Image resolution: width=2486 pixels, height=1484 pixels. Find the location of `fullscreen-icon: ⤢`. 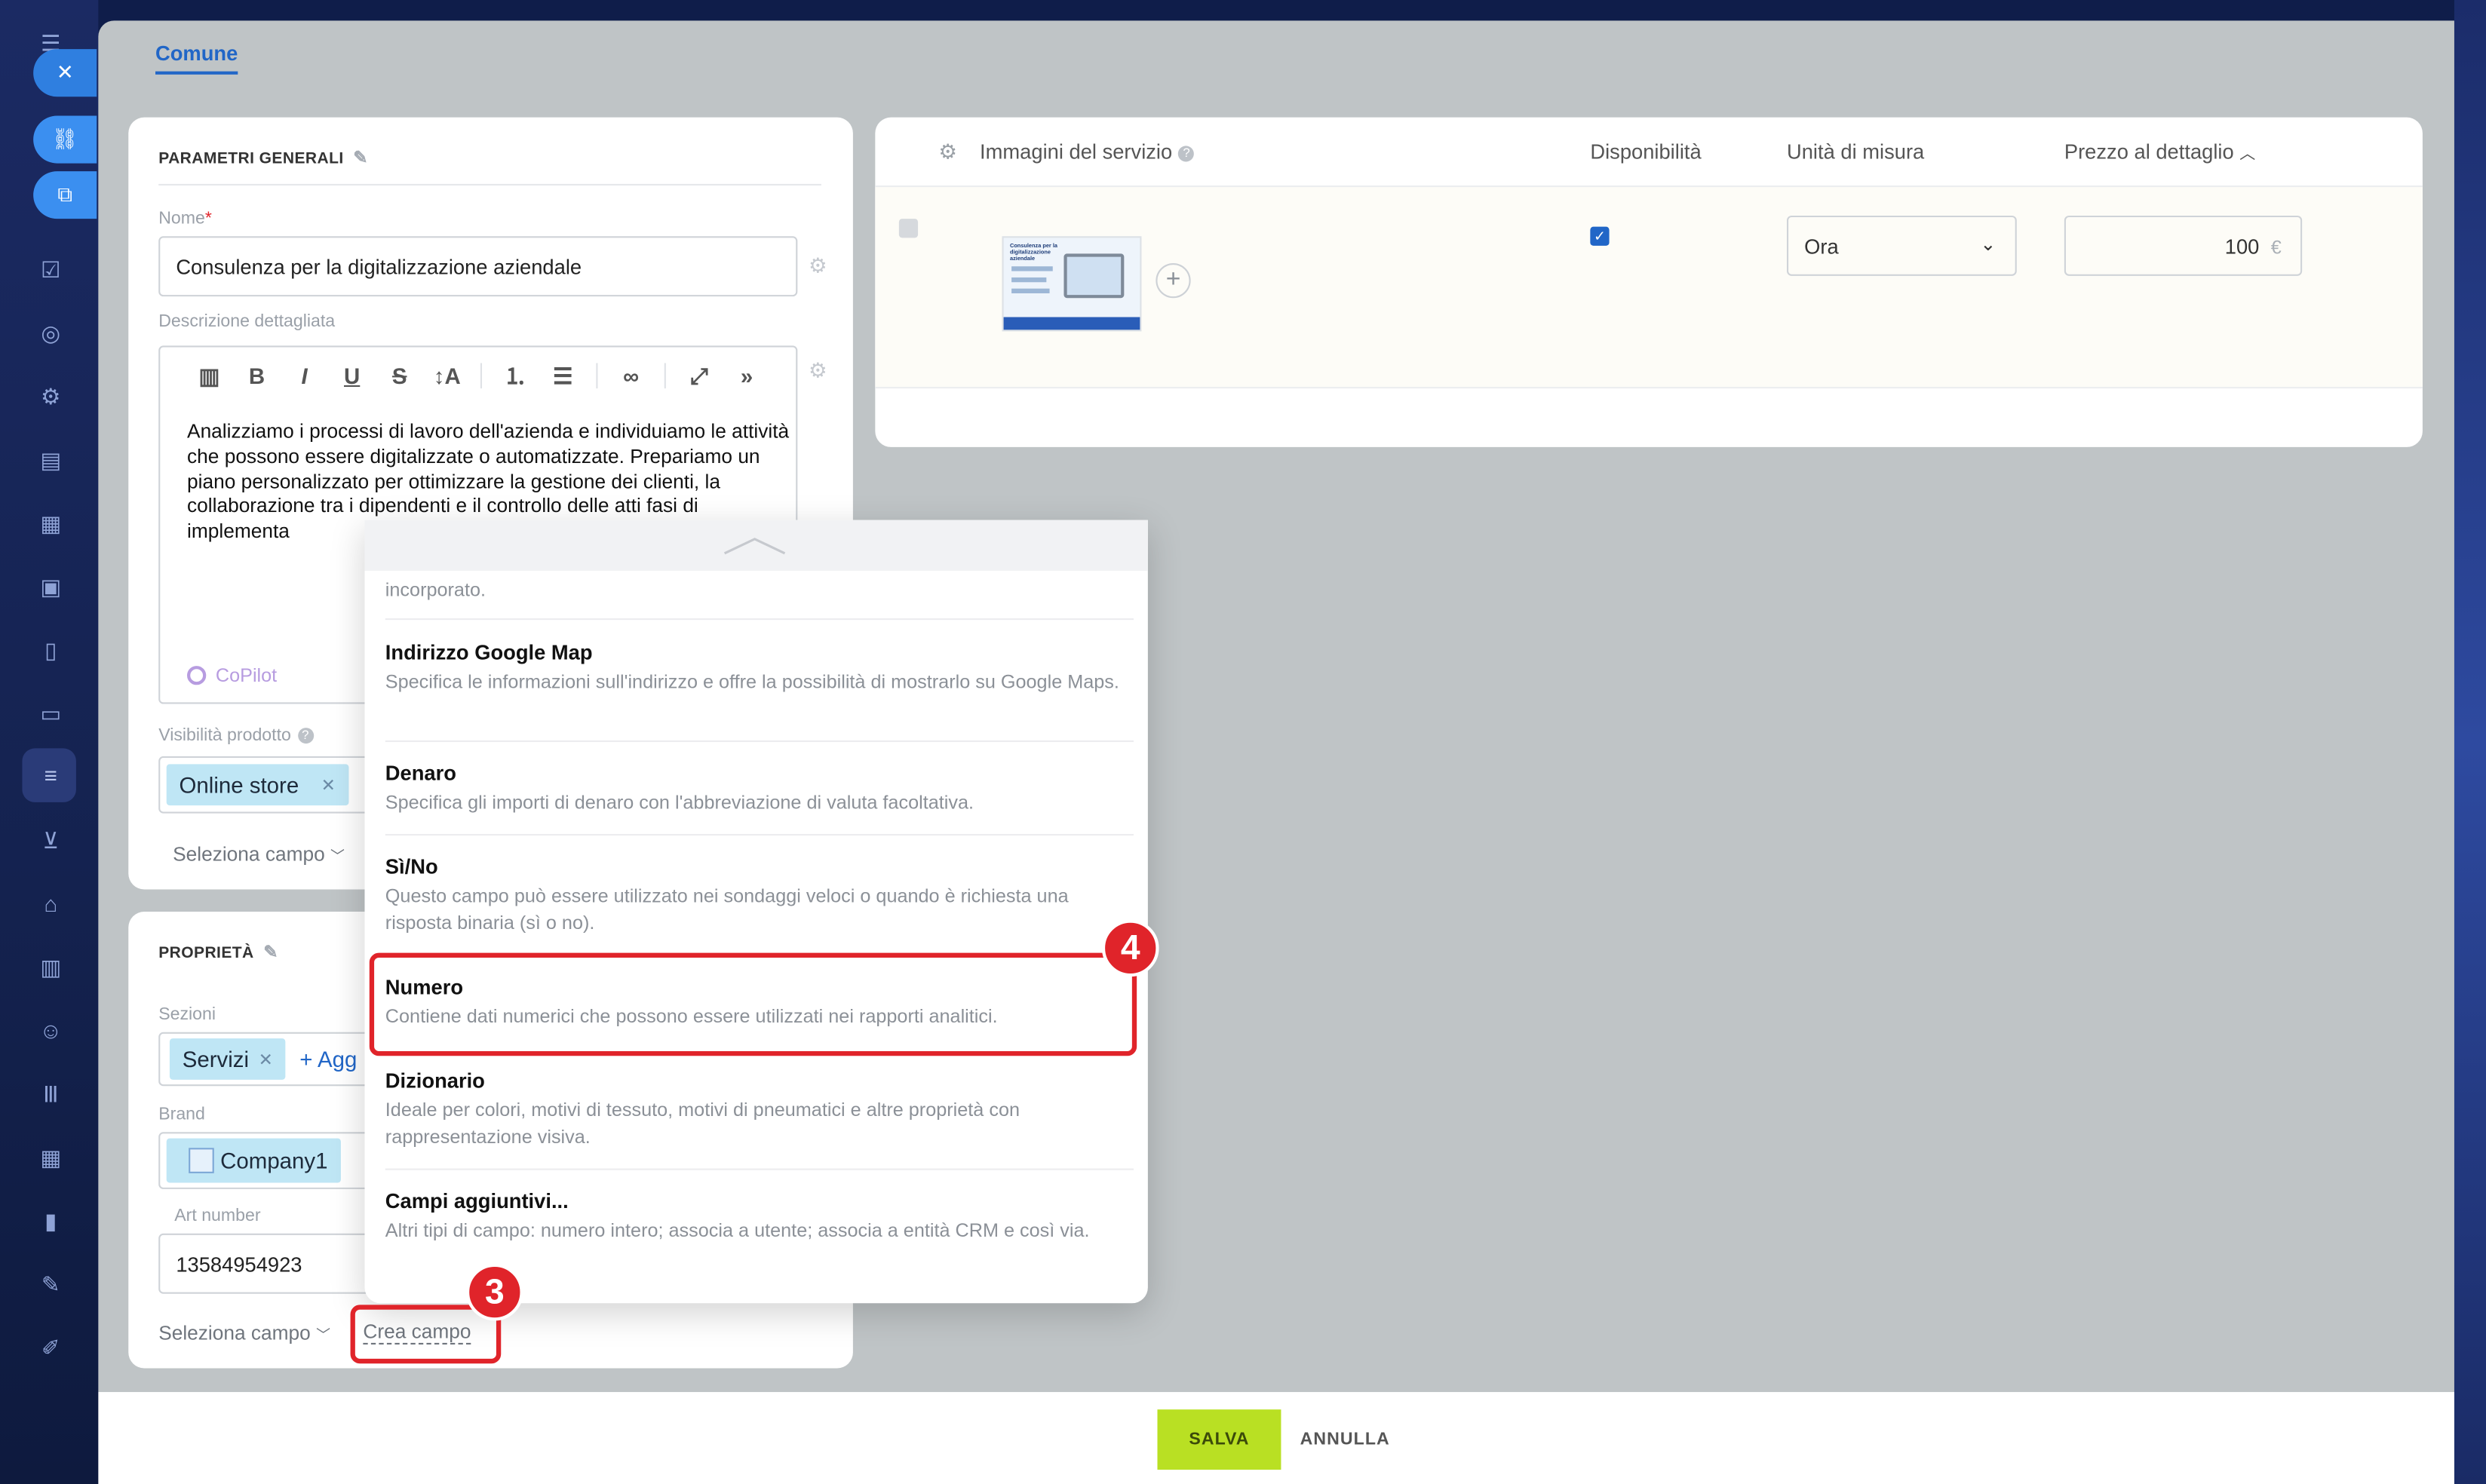

fullscreen-icon: ⤢ is located at coordinates (699, 375).